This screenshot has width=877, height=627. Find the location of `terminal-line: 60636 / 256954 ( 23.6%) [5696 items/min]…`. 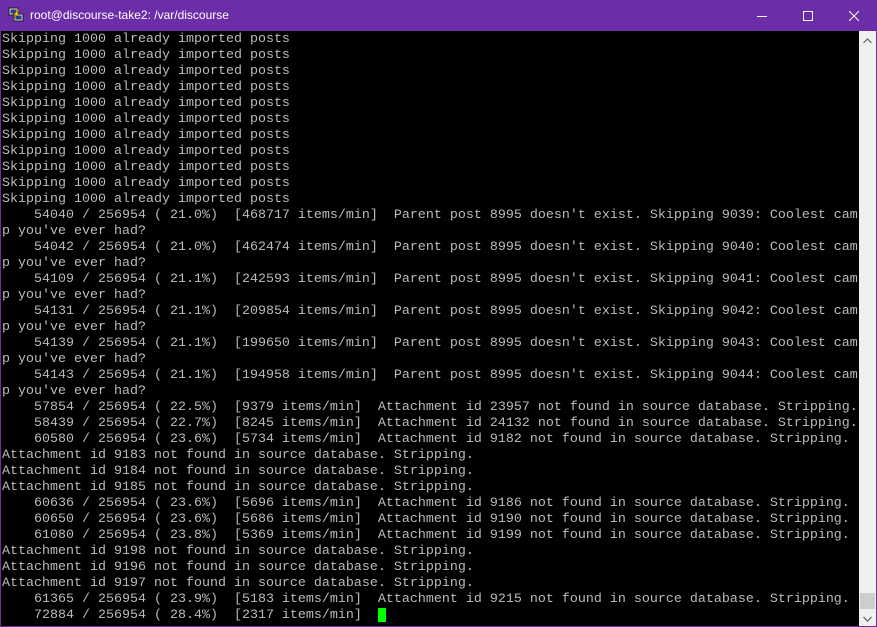

terminal-line: 60636 / 256954 ( 23.6%) [5696 items/min]… is located at coordinates (426, 503).